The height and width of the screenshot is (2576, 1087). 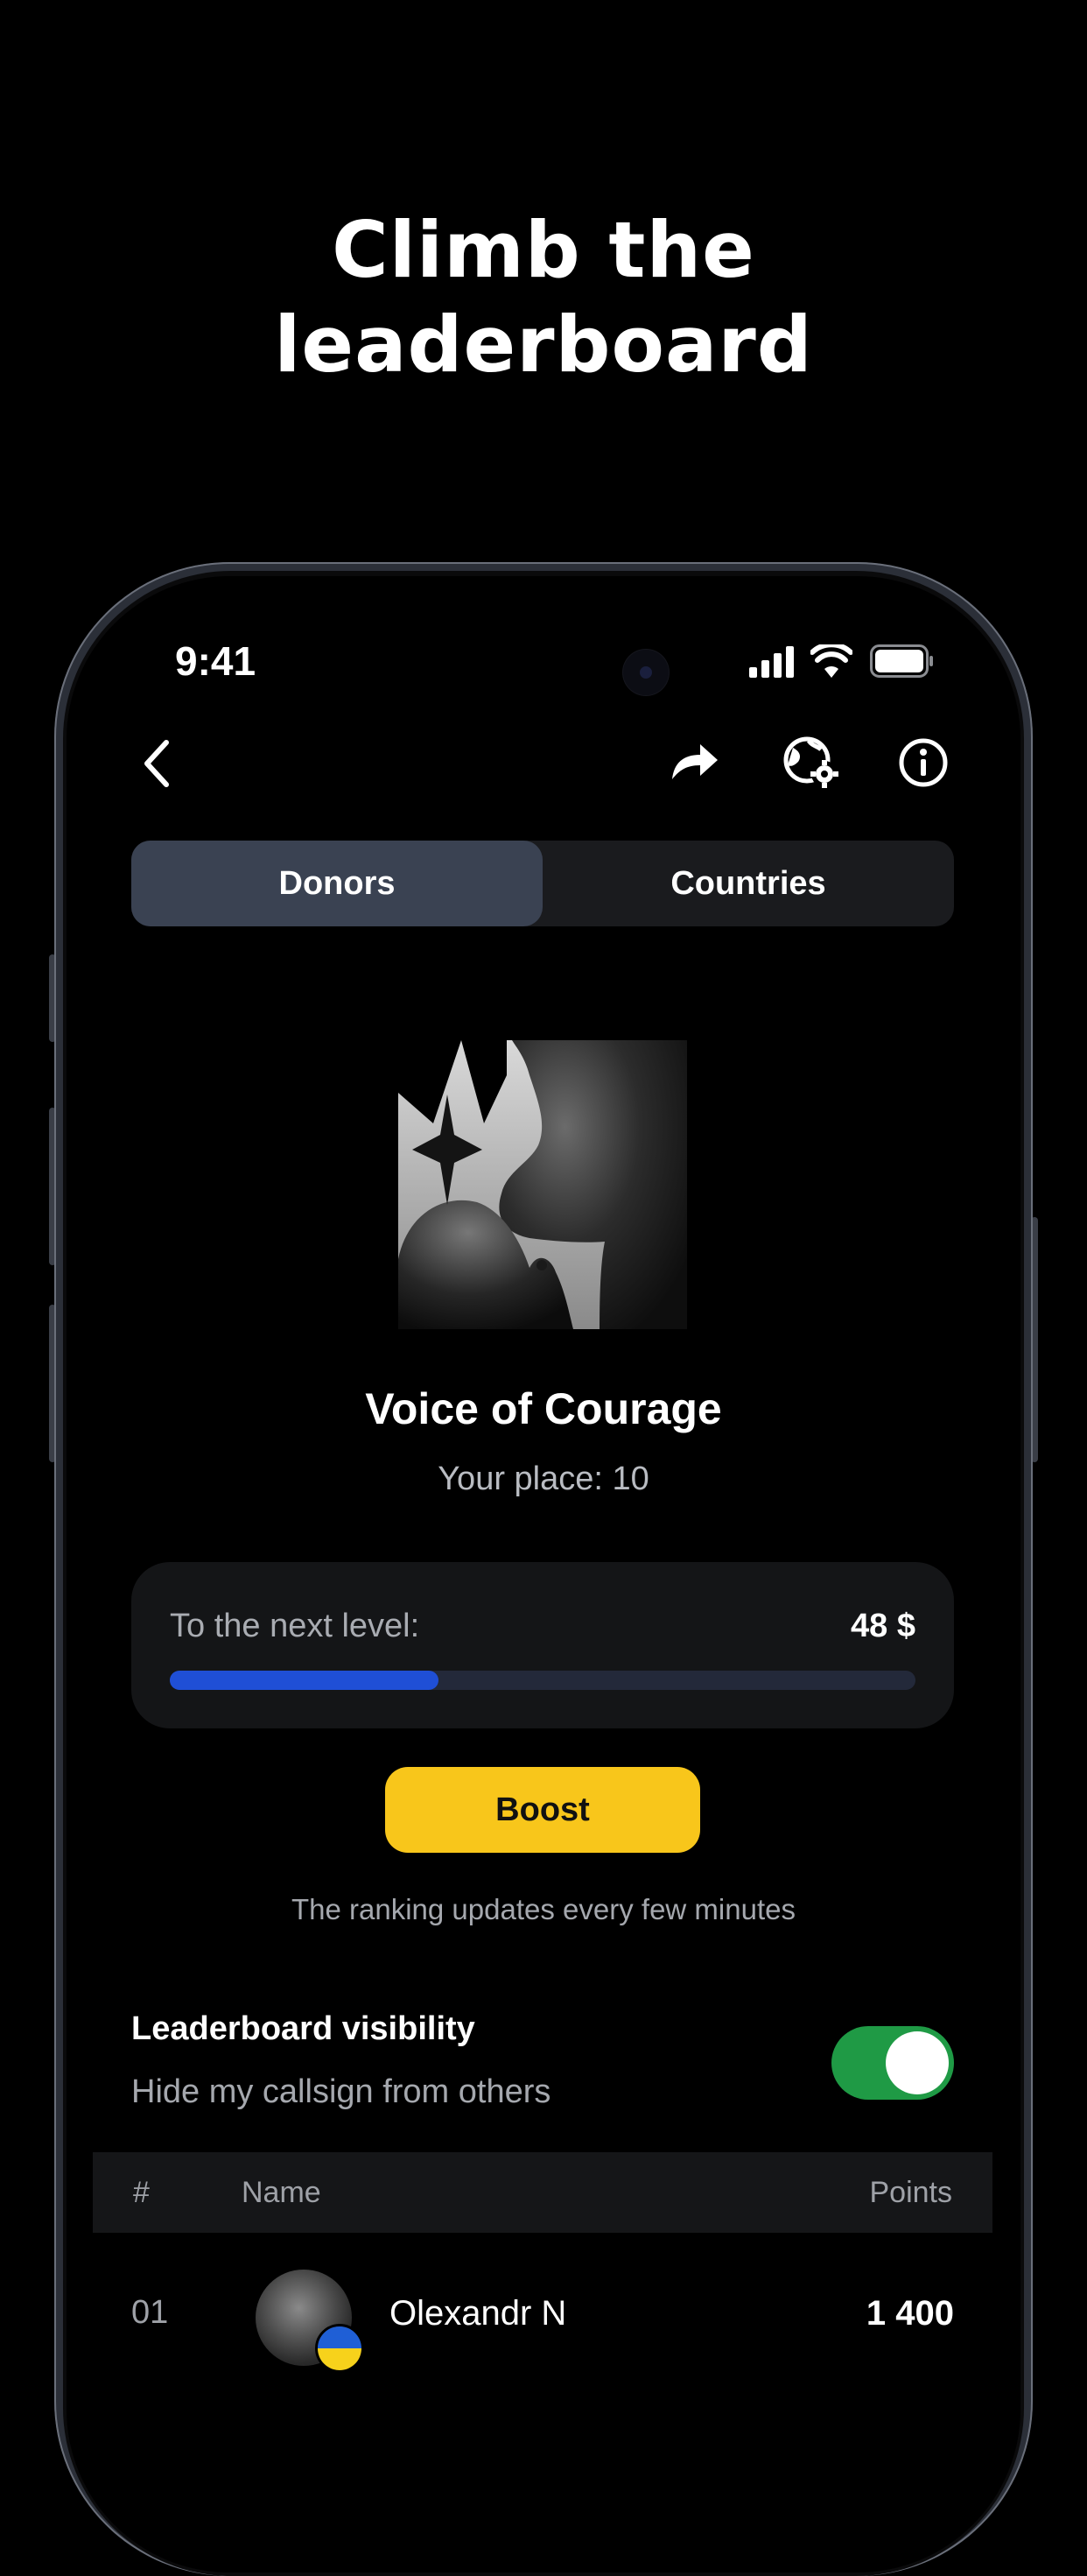 I want to click on toggle-knob, so click(x=917, y=2062).